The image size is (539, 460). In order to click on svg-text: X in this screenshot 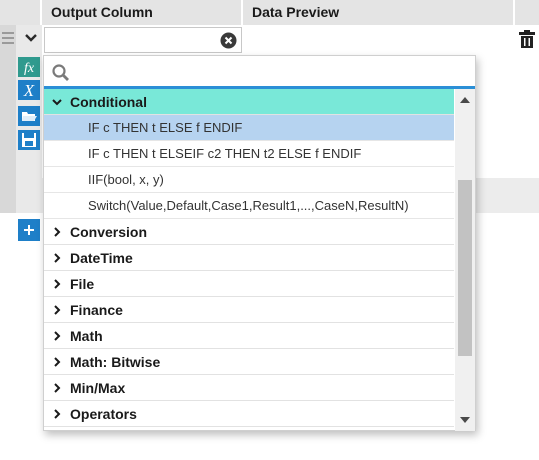, I will do `click(29, 90)`.